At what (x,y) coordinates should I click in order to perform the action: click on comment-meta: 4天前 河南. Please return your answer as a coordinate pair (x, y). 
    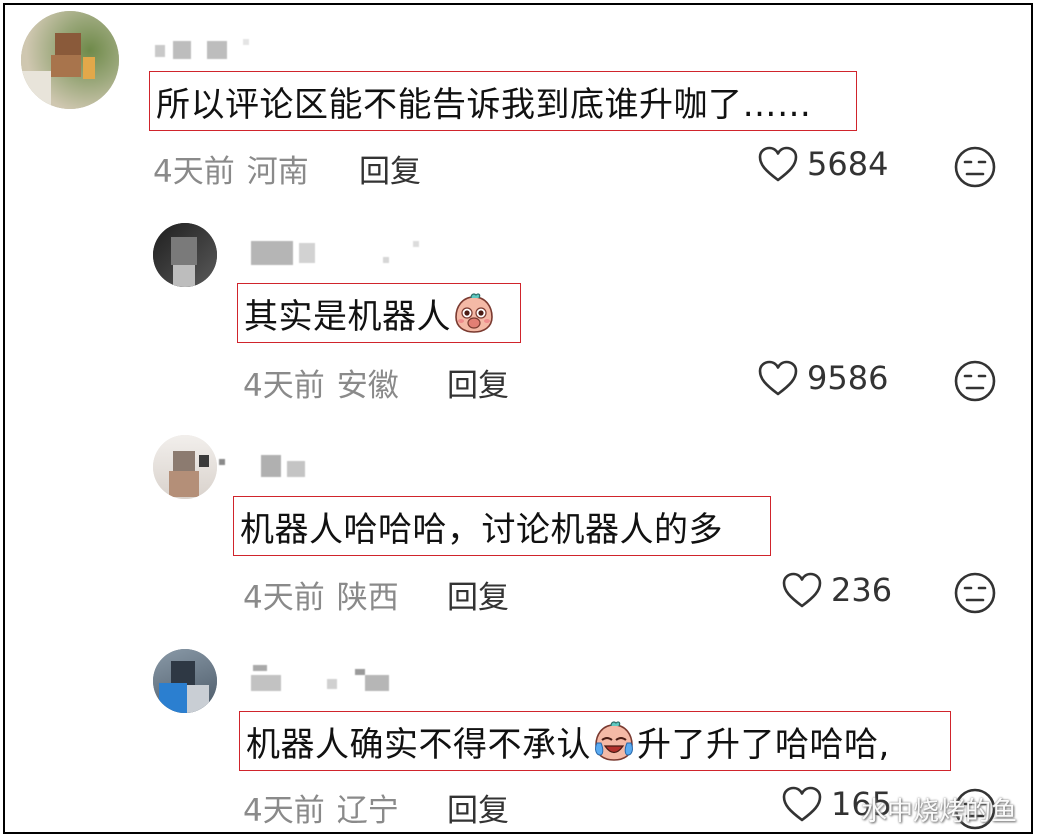
    Looking at the image, I should click on (231, 168).